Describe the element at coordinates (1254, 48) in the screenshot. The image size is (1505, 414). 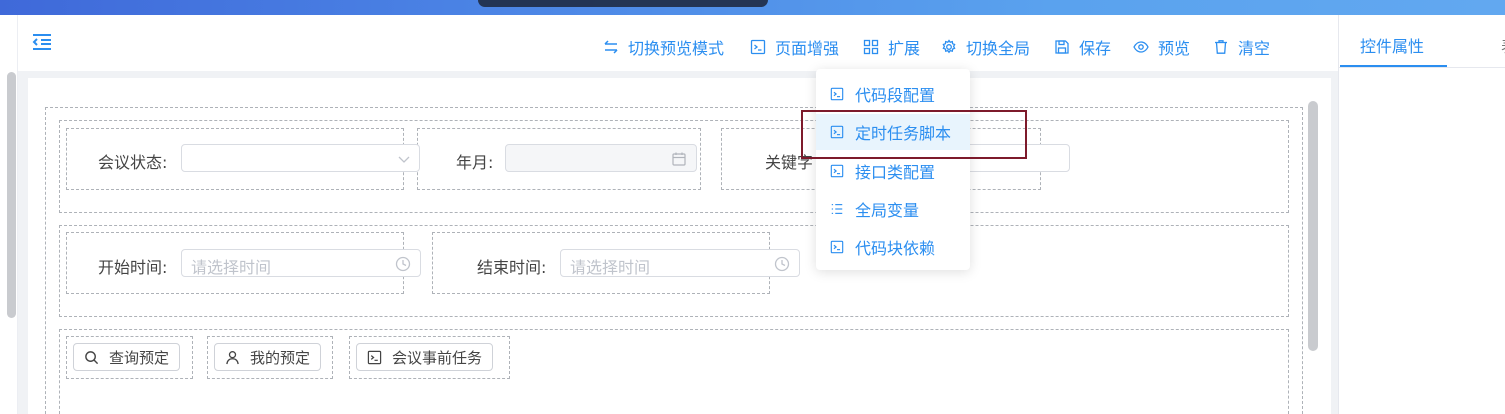
I see `clear-label: 清空` at that location.